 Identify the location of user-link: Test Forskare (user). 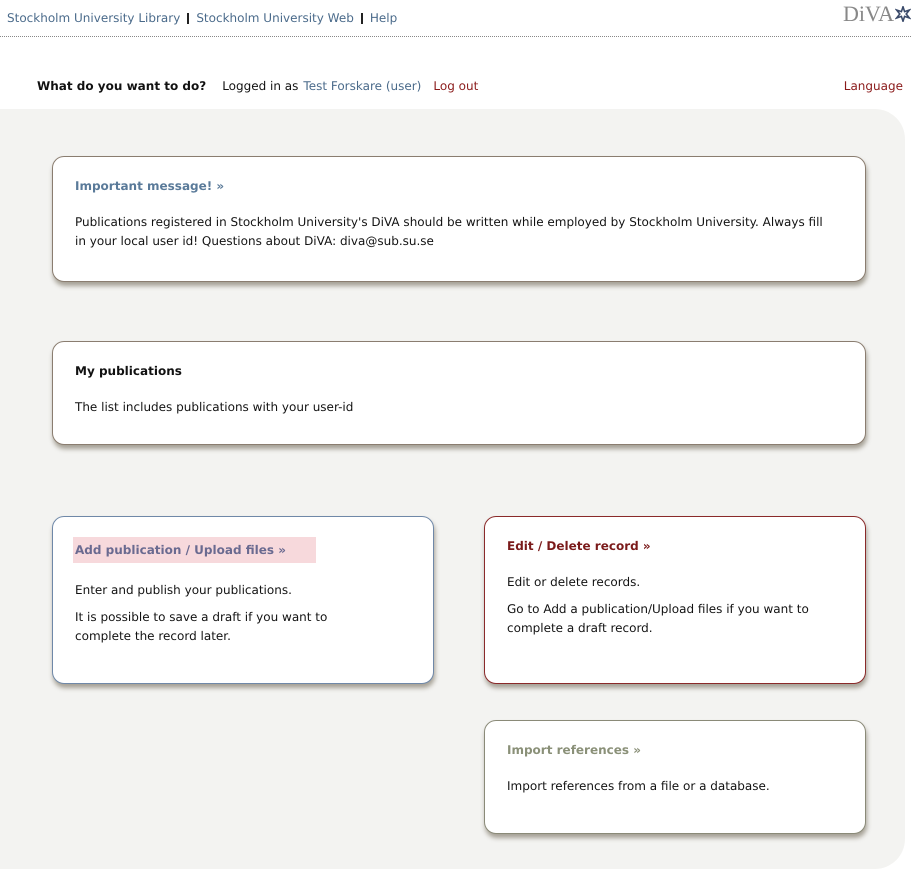
(362, 86).